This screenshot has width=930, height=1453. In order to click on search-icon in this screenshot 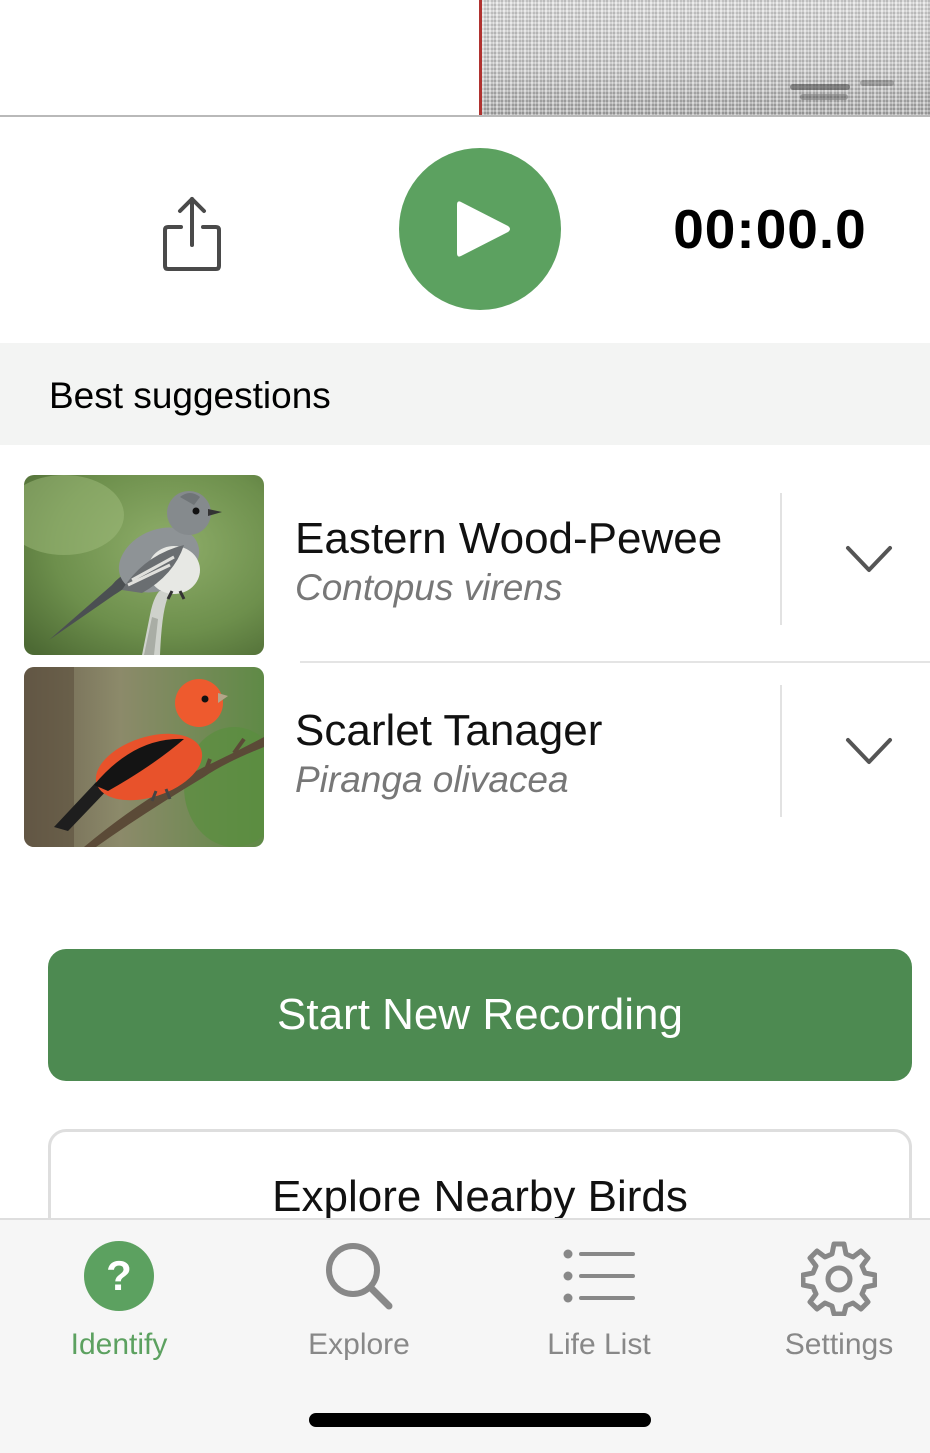, I will do `click(359, 1278)`.